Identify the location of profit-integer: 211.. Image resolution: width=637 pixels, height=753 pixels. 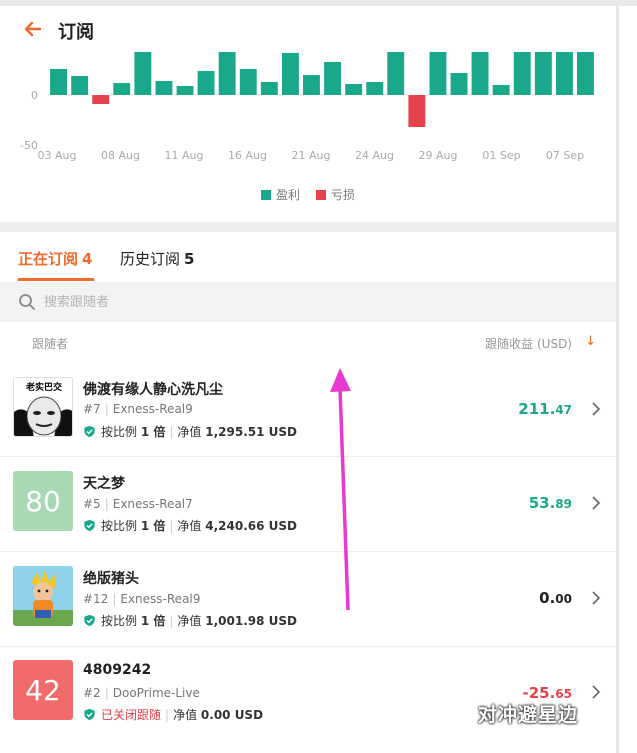
(537, 409).